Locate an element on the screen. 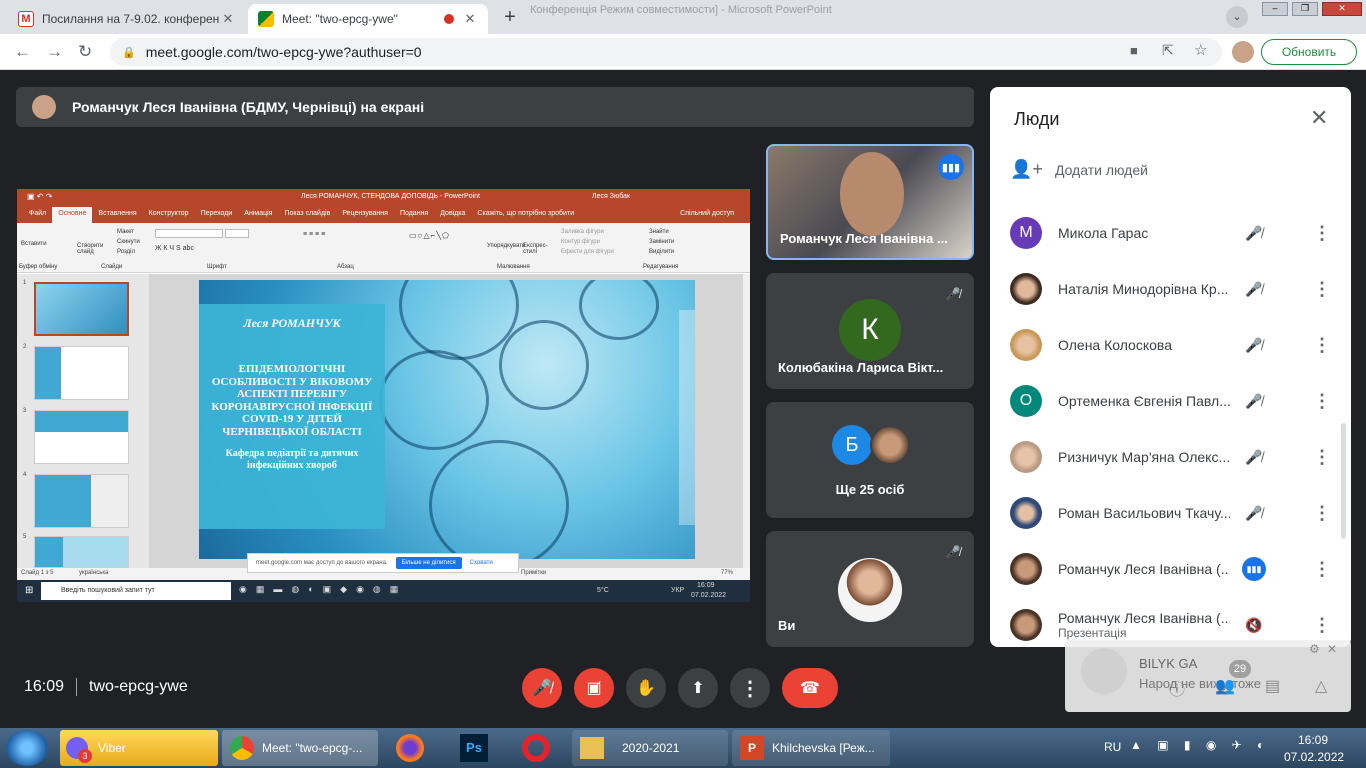  close-panel-icon: ✕ is located at coordinates (1319, 118).